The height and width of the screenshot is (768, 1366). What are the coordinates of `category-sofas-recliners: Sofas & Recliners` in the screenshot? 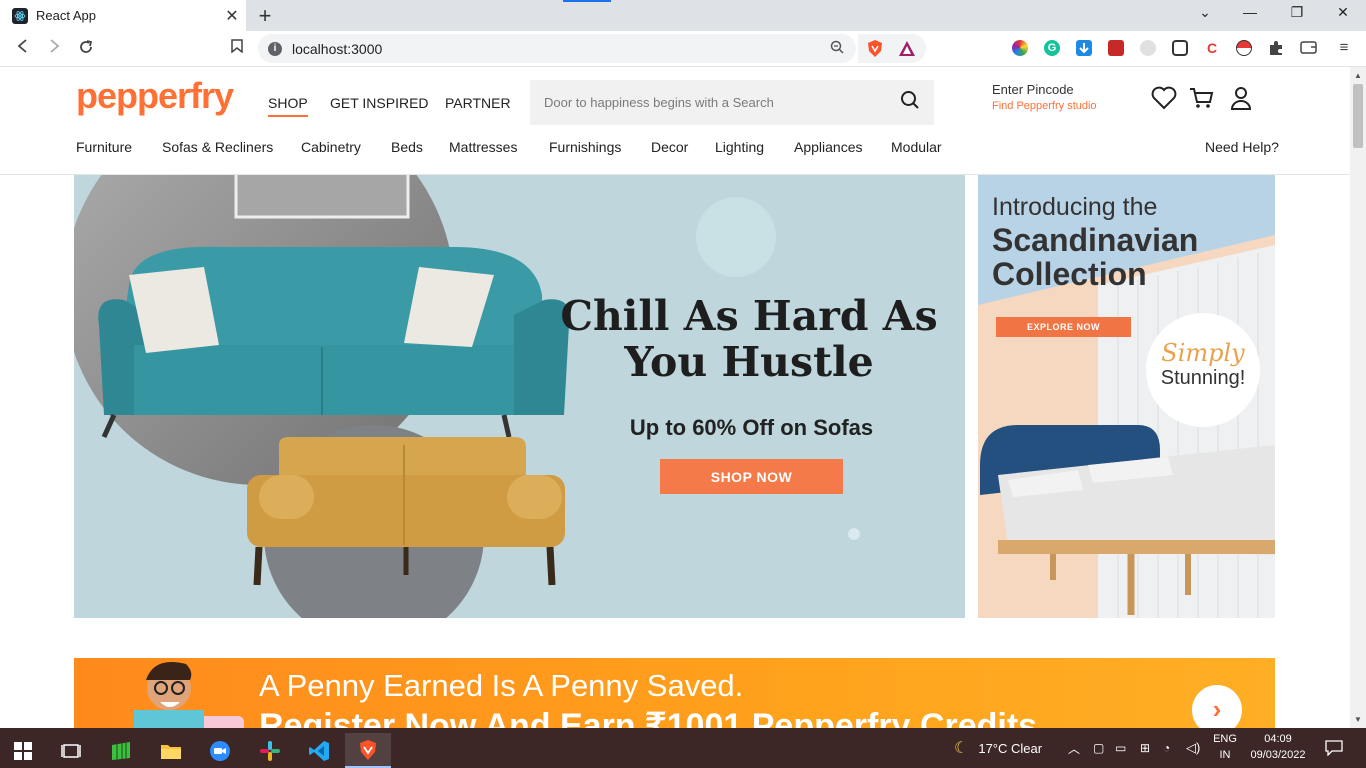 It's located at (217, 147).